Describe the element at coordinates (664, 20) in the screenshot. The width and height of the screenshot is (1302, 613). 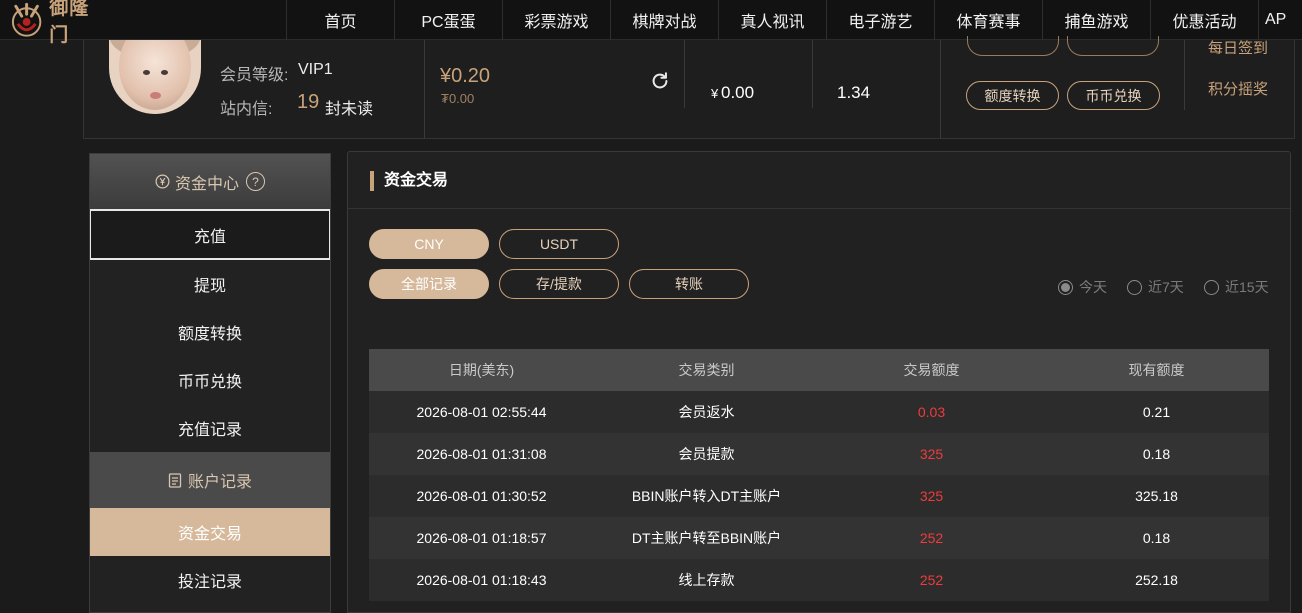
I see `nav-chess-cards: 棋牌对战` at that location.